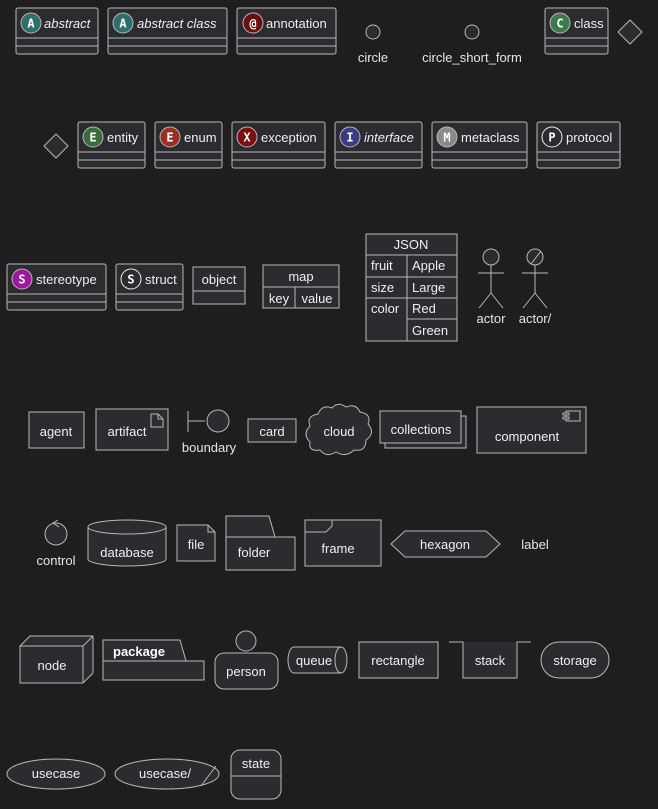  I want to click on json-key: color, so click(385, 308).